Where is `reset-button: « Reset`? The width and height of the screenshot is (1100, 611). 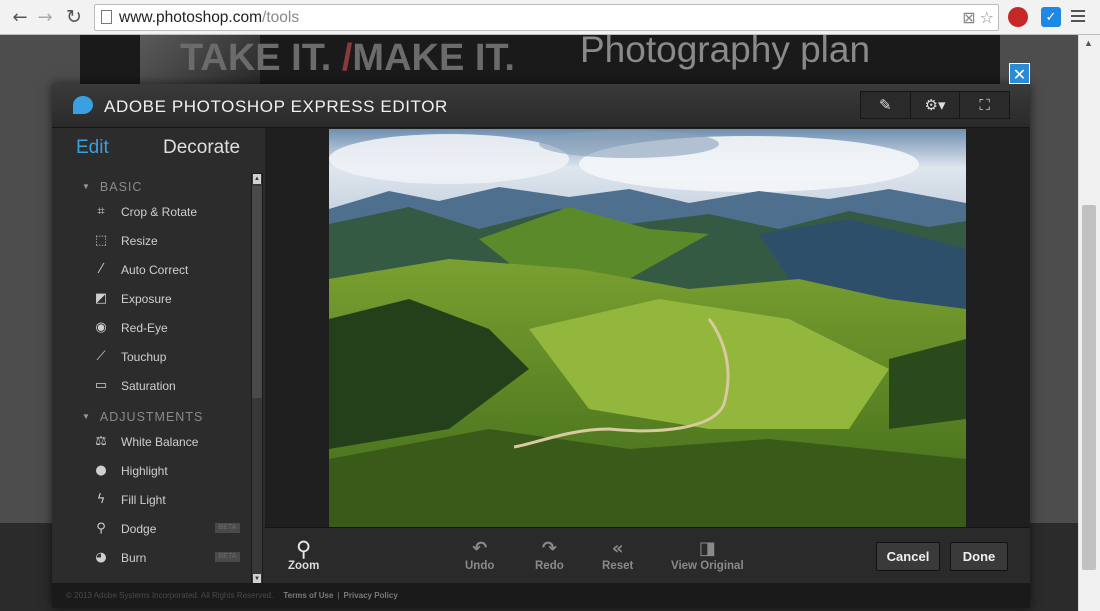
reset-button: « Reset is located at coordinates (617, 555).